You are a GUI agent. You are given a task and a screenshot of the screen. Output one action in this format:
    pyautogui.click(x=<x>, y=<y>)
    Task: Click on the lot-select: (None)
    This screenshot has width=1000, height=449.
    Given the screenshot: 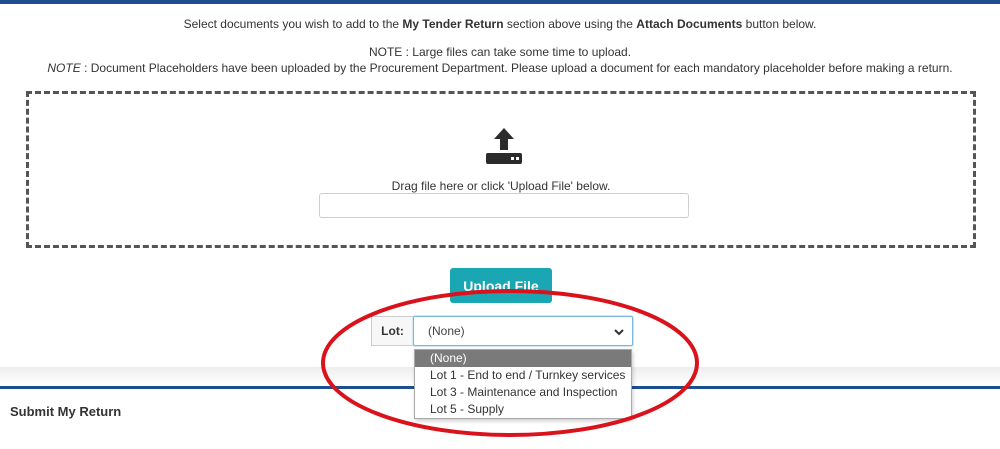 What is the action you would take?
    pyautogui.click(x=523, y=331)
    